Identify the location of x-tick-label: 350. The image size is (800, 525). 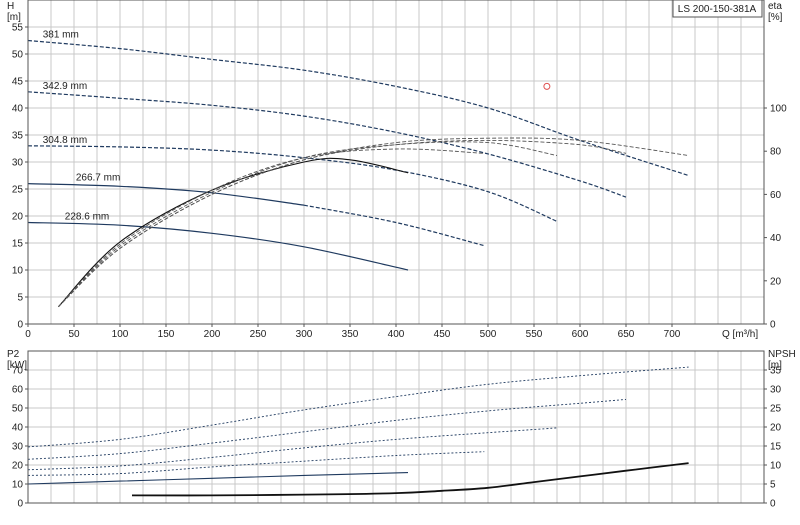
(350, 334).